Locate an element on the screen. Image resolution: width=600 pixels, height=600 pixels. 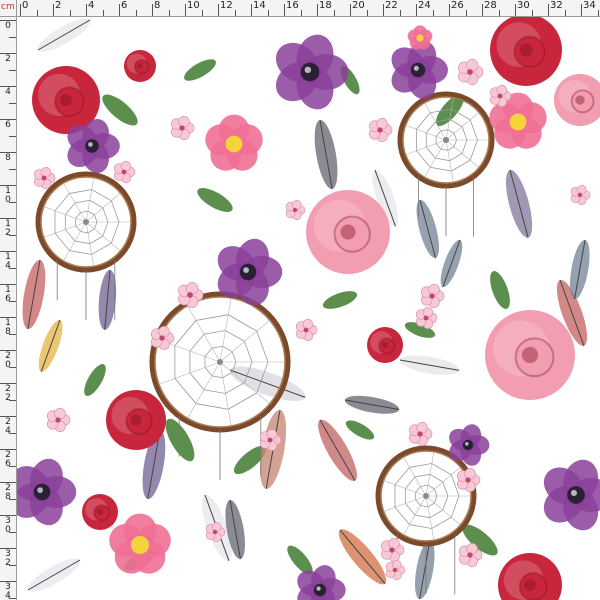
ruler-y-label: 12 is located at coordinates (8, 228).